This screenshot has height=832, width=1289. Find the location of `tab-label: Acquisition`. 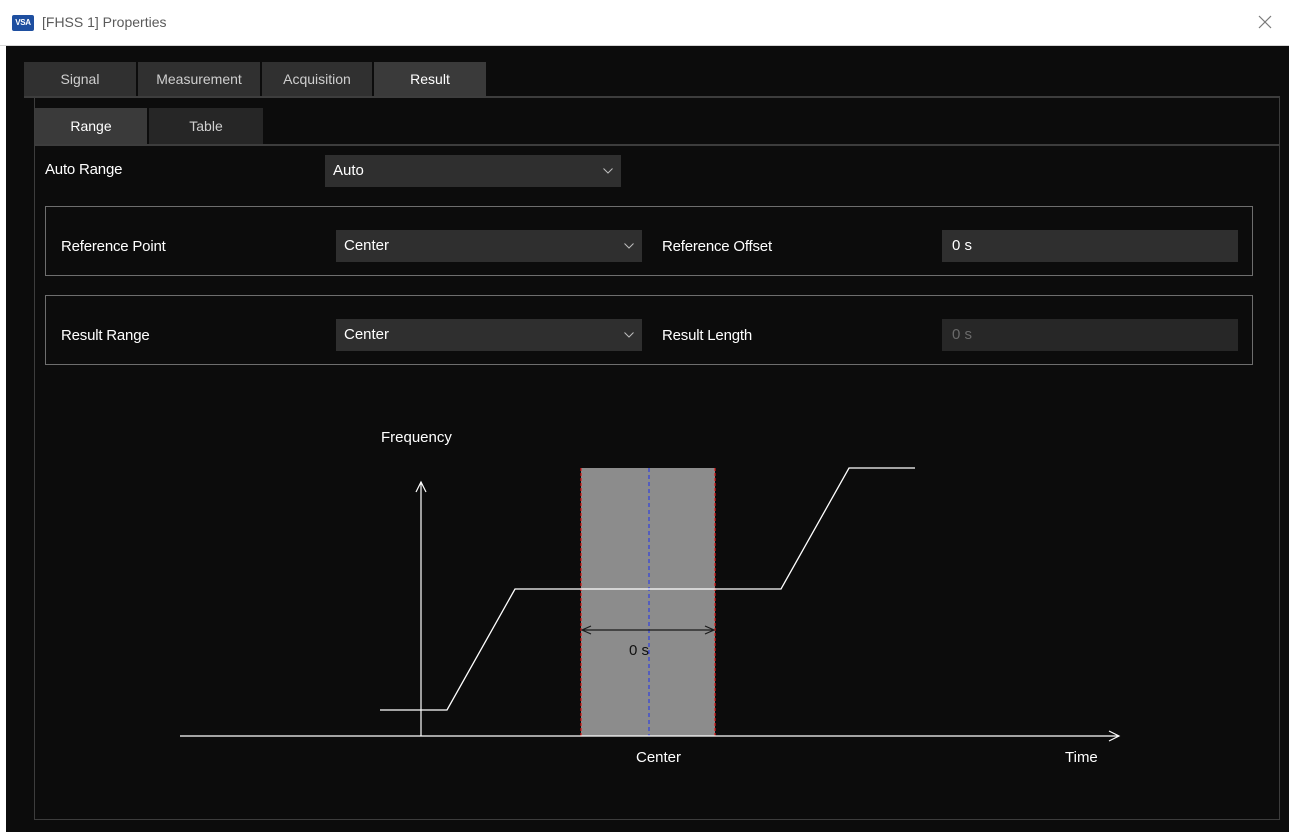

tab-label: Acquisition is located at coordinates (317, 79).